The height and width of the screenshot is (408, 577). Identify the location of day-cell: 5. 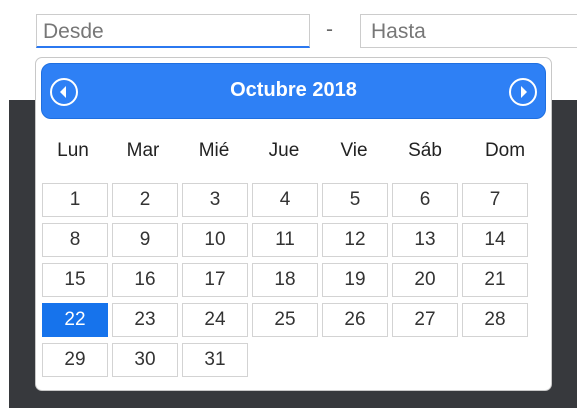
(355, 200).